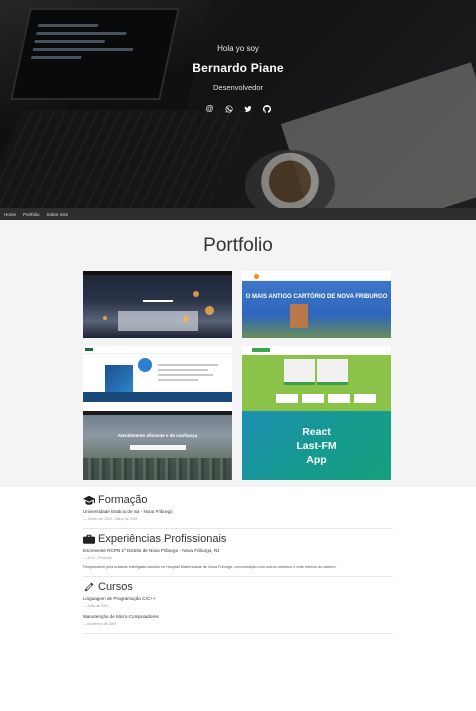 This screenshot has width=476, height=711. Describe the element at coordinates (248, 109) in the screenshot. I see `twitter-icon` at that location.